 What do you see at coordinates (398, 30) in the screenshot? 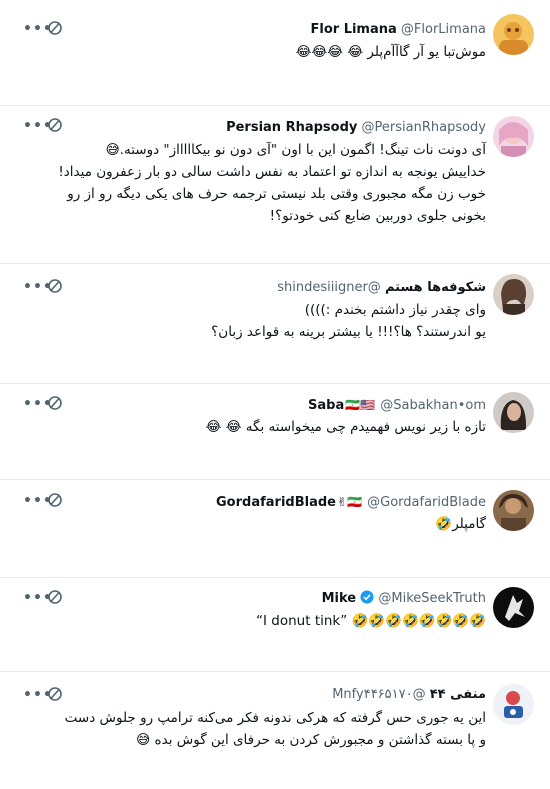
I see `tweet-header: Flor Limana @FlorLimana` at bounding box center [398, 30].